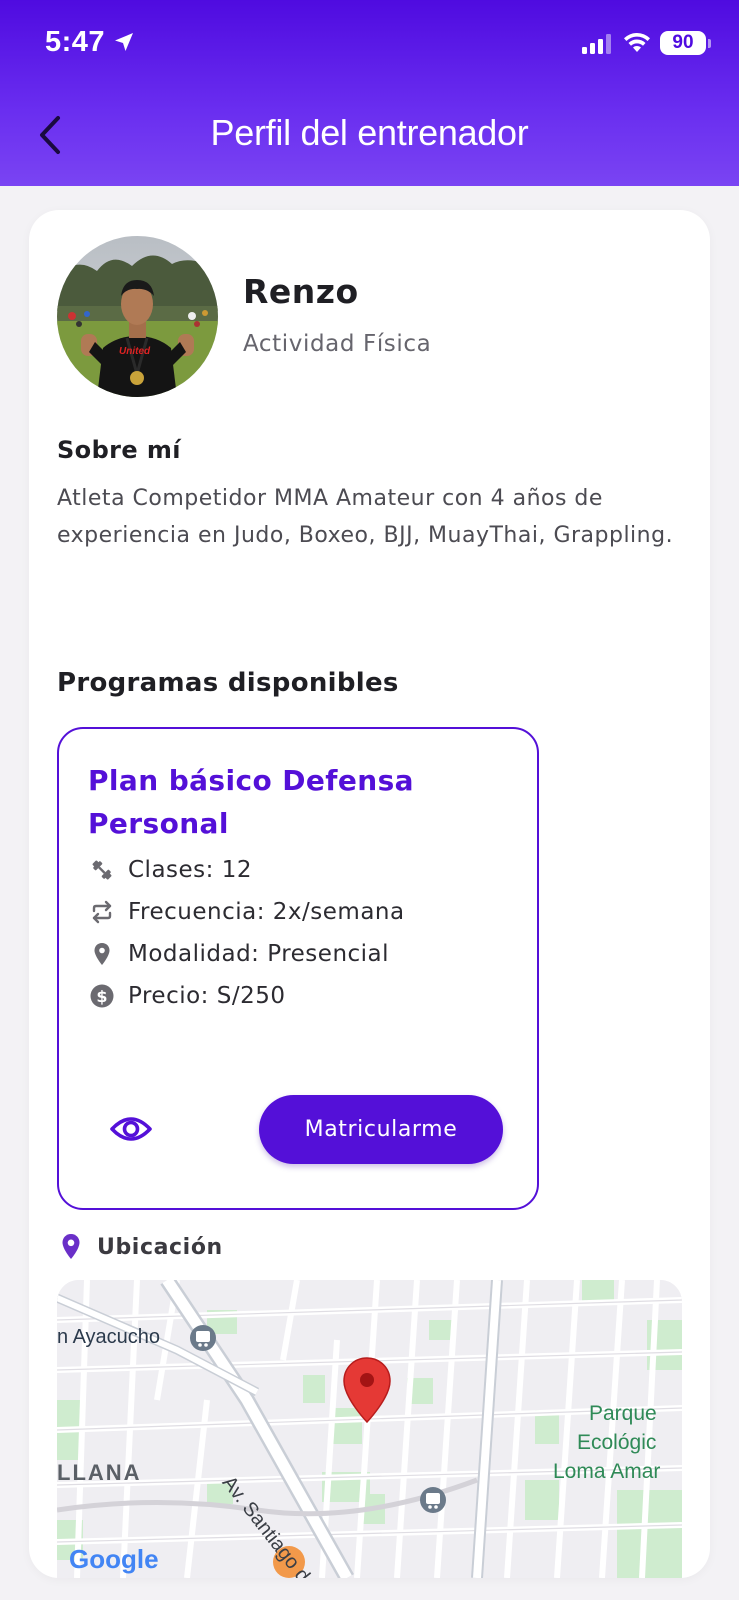  Describe the element at coordinates (190, 870) in the screenshot. I see `program-classes-text: Clases: 12` at that location.